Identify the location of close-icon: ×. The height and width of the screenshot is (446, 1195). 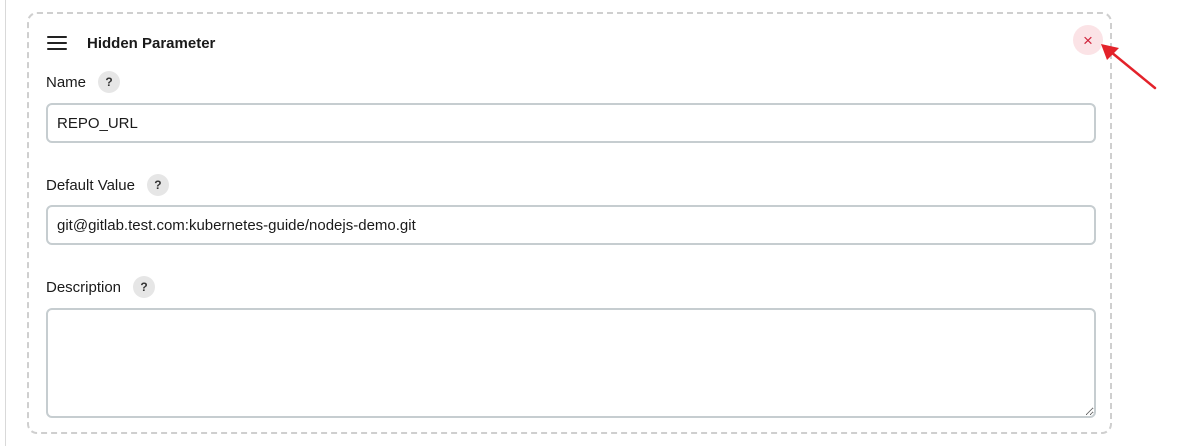
(1088, 40).